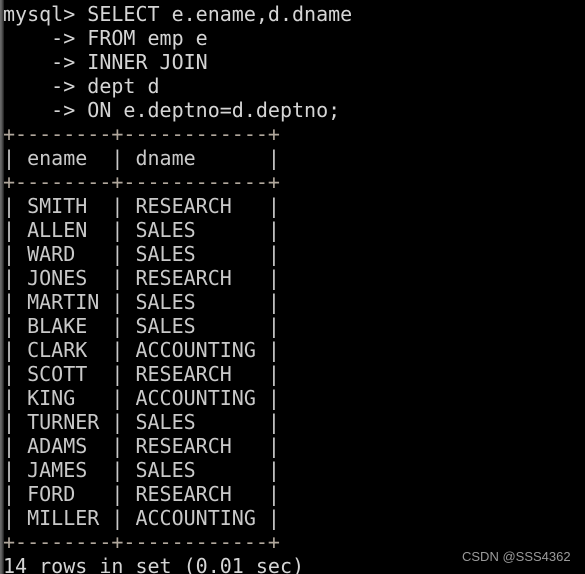  What do you see at coordinates (141, 470) in the screenshot?
I see `table-row: | JAMES | SALES |` at bounding box center [141, 470].